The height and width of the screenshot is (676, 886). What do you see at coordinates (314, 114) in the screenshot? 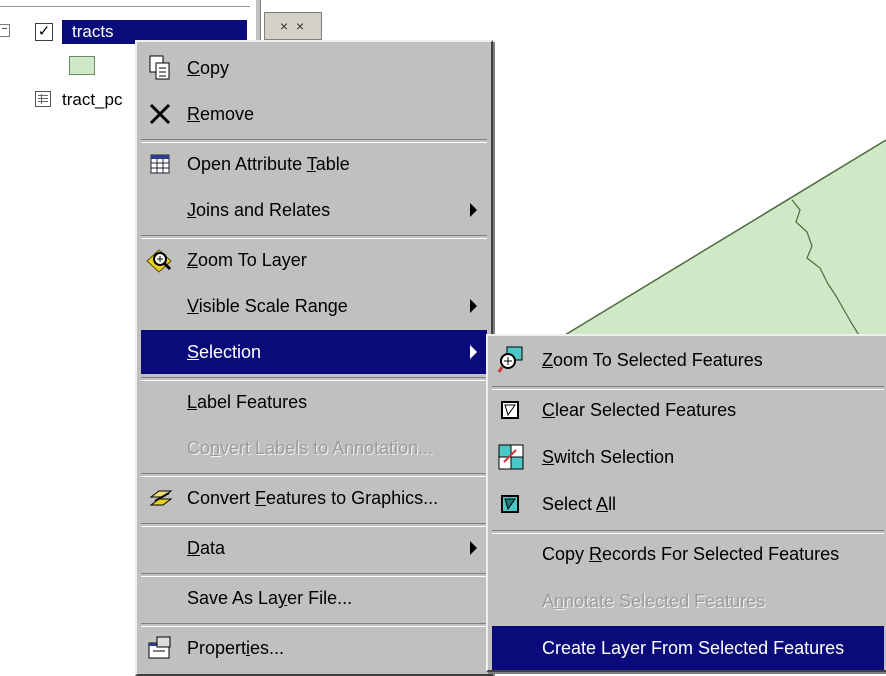
I see `menu-item-remove: Remove` at bounding box center [314, 114].